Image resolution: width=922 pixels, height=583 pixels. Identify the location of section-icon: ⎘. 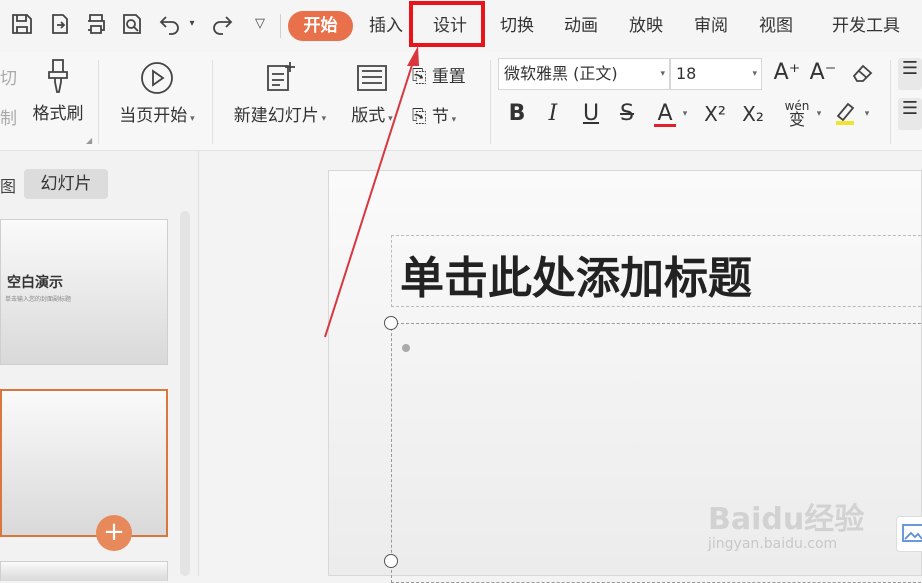
(419, 116).